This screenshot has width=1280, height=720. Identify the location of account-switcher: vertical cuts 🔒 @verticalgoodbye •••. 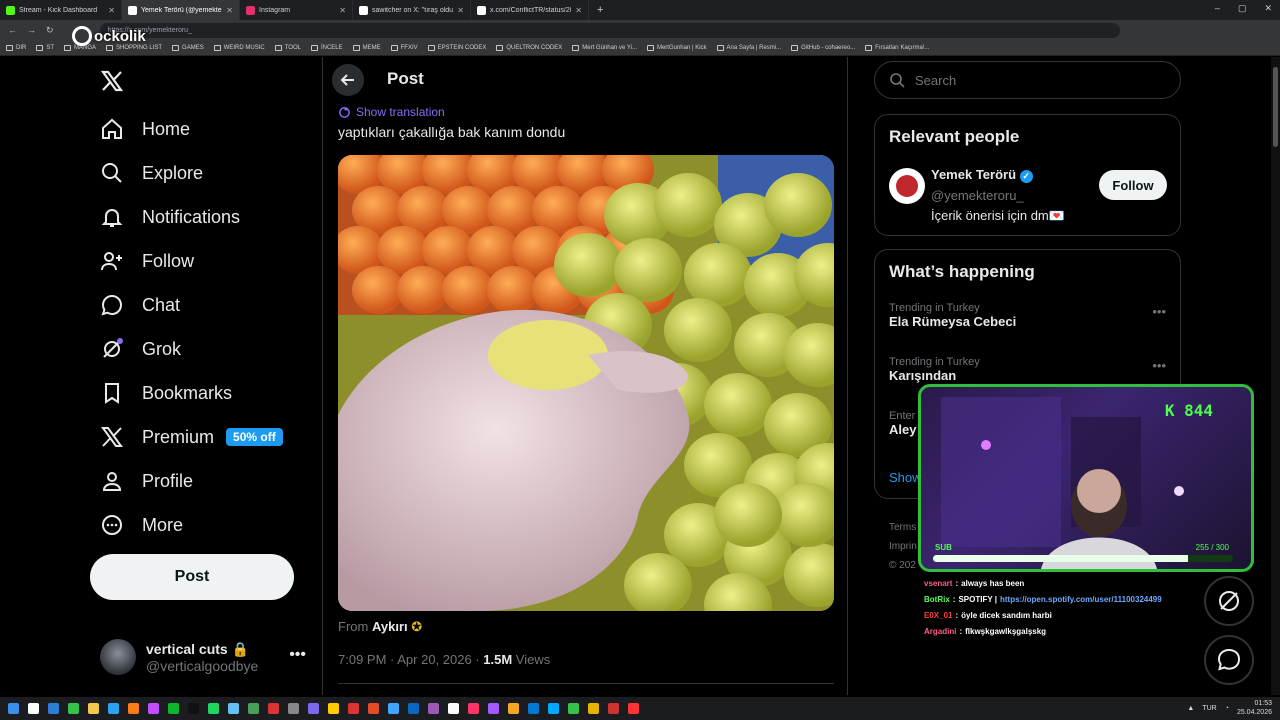
(205, 657).